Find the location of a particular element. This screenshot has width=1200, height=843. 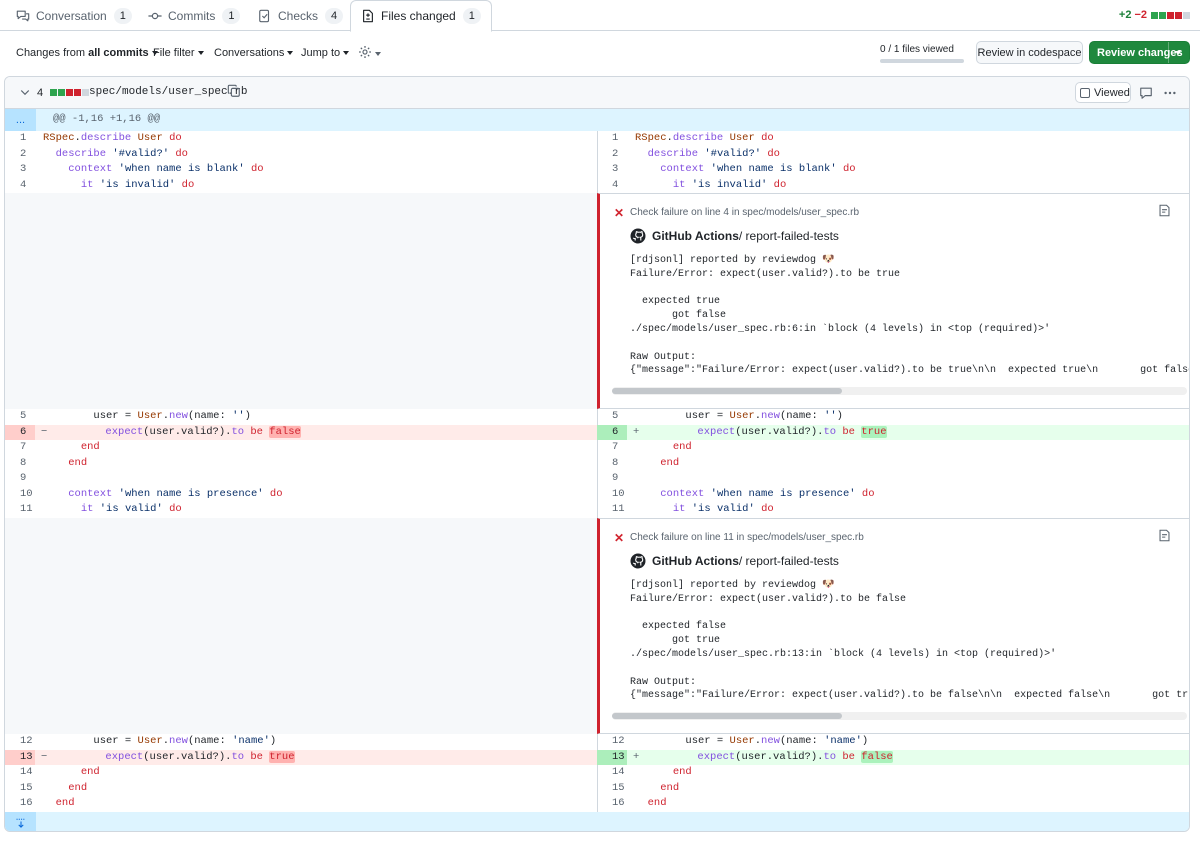

conversations-label: Conversations is located at coordinates (249, 53).